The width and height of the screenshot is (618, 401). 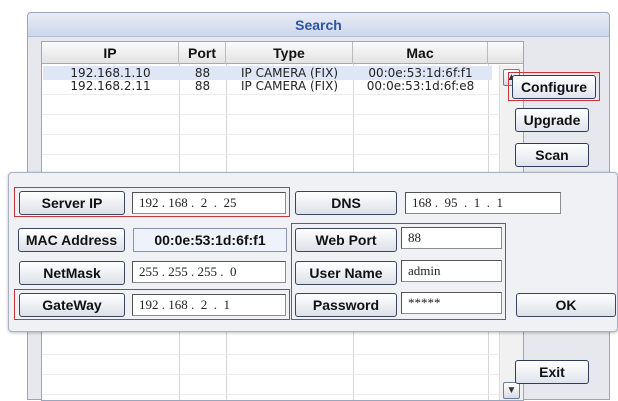 I want to click on web-port-input: 88, so click(x=451, y=238).